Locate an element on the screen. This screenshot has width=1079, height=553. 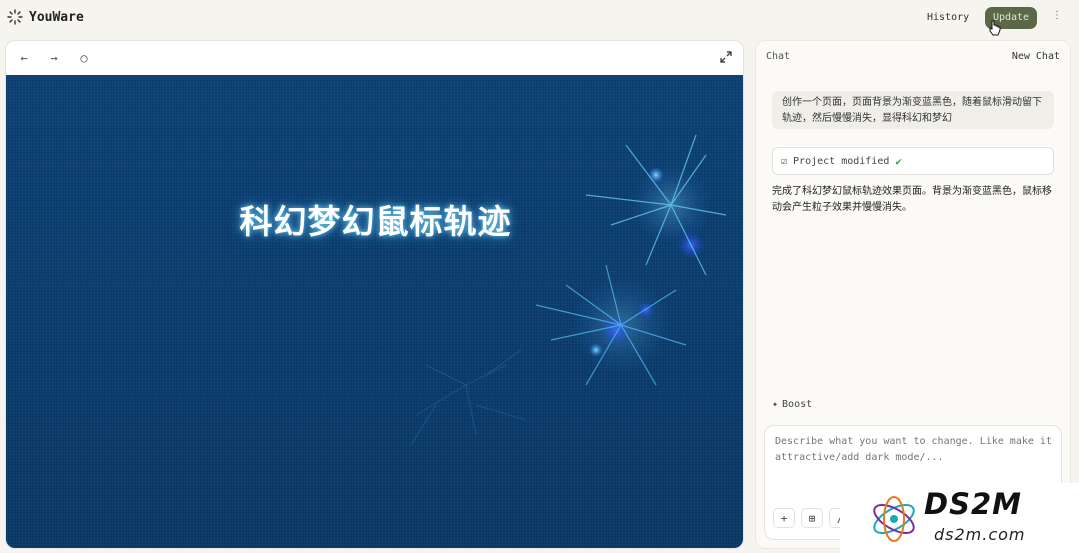
youware-logo-icon is located at coordinates (15, 17).